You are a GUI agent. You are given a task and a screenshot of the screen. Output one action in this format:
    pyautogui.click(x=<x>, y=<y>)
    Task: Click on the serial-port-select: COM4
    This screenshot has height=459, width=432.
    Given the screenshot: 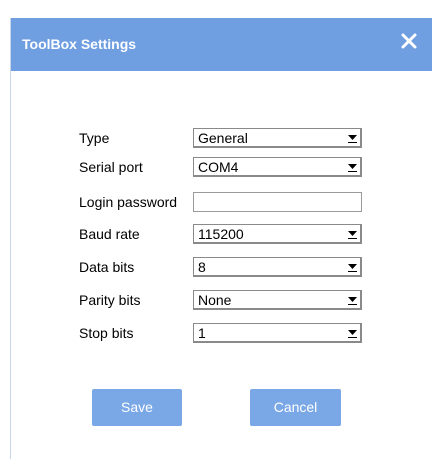 What is the action you would take?
    pyautogui.click(x=277, y=167)
    